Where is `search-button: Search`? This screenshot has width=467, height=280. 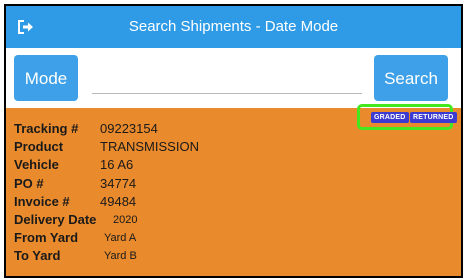 search-button: Search is located at coordinates (411, 78).